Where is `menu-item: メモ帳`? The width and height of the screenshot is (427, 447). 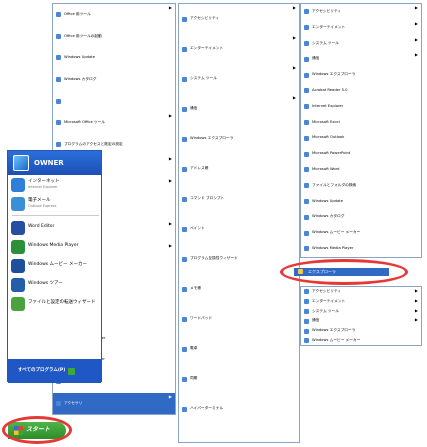 menu-item: メモ帳 is located at coordinates (239, 289).